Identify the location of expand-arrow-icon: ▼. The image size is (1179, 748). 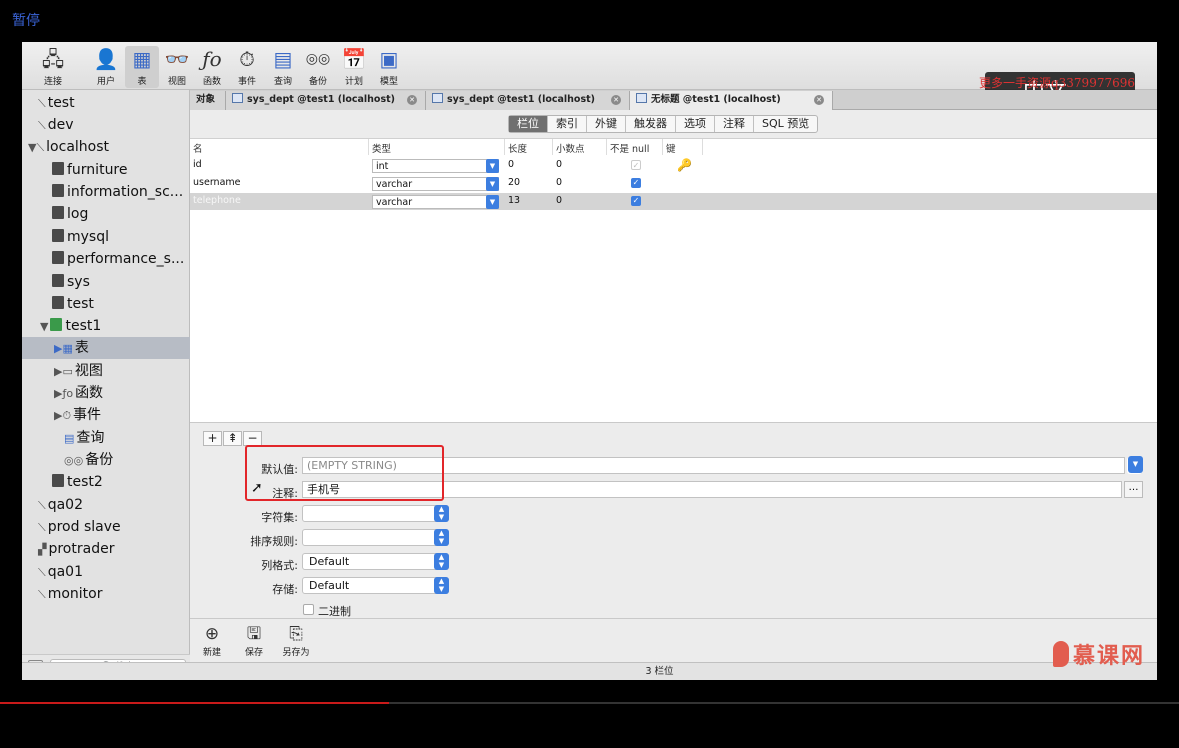
(44, 326).